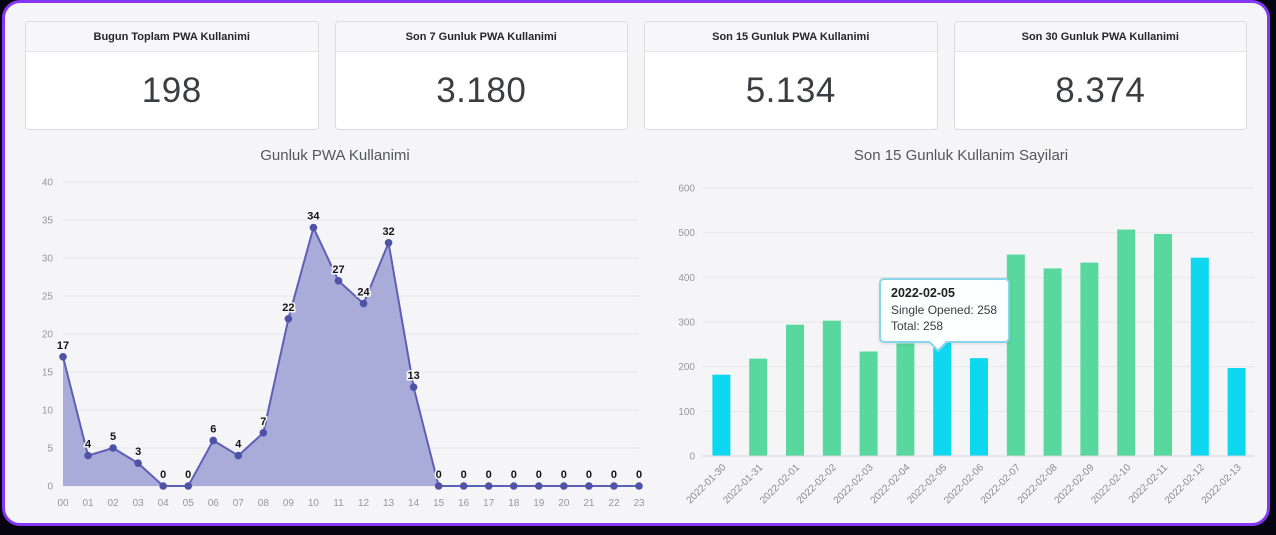 Image resolution: width=1276 pixels, height=535 pixels. Describe the element at coordinates (686, 189) in the screenshot. I see `y-tick-label: 600` at that location.